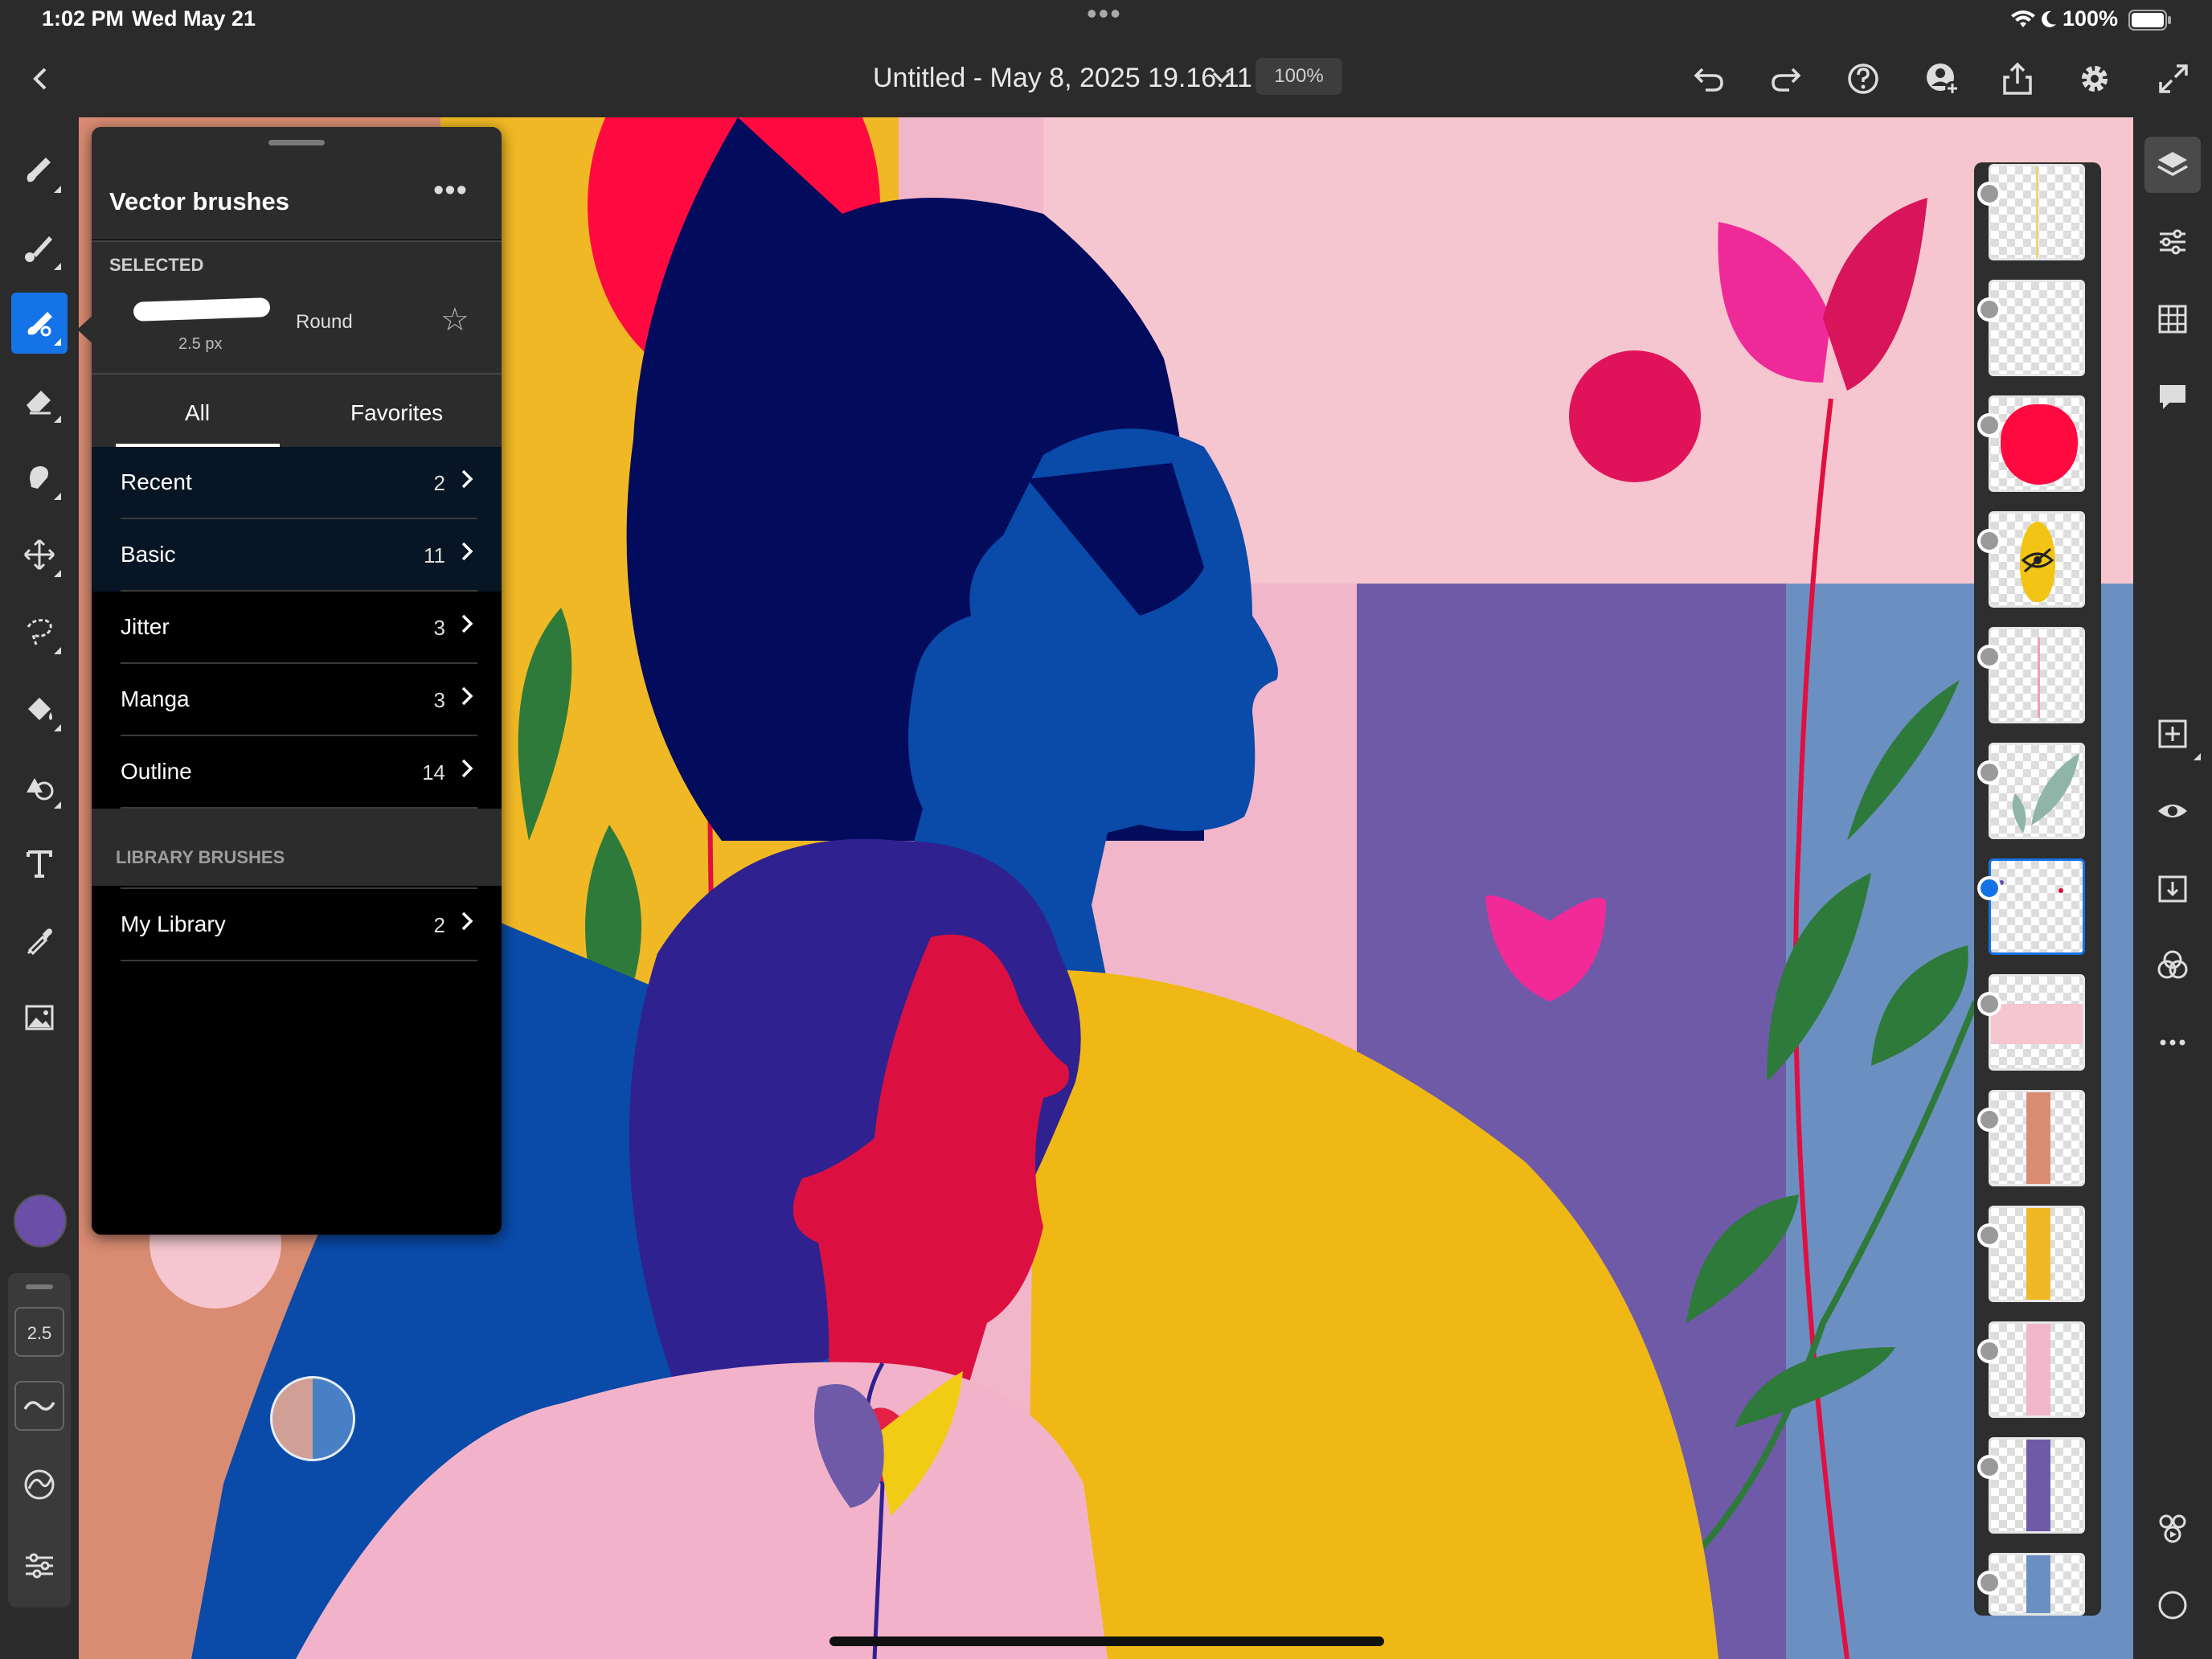 The image size is (2212, 1659). I want to click on color-puck, so click(312, 1418).